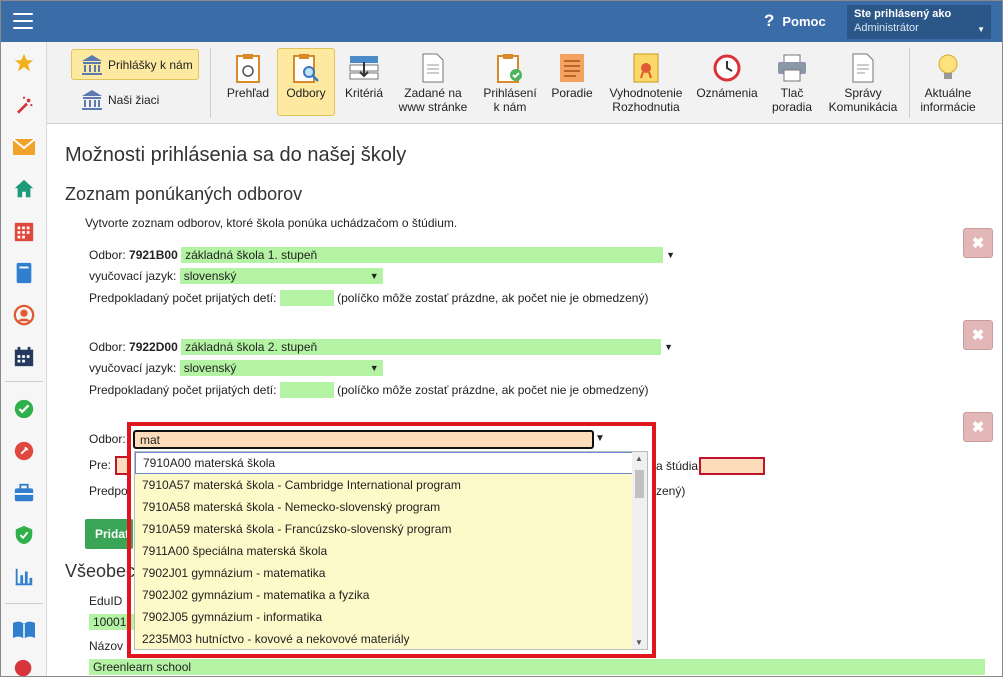  What do you see at coordinates (24, 409) in the screenshot?
I see `check-circle-icon` at bounding box center [24, 409].